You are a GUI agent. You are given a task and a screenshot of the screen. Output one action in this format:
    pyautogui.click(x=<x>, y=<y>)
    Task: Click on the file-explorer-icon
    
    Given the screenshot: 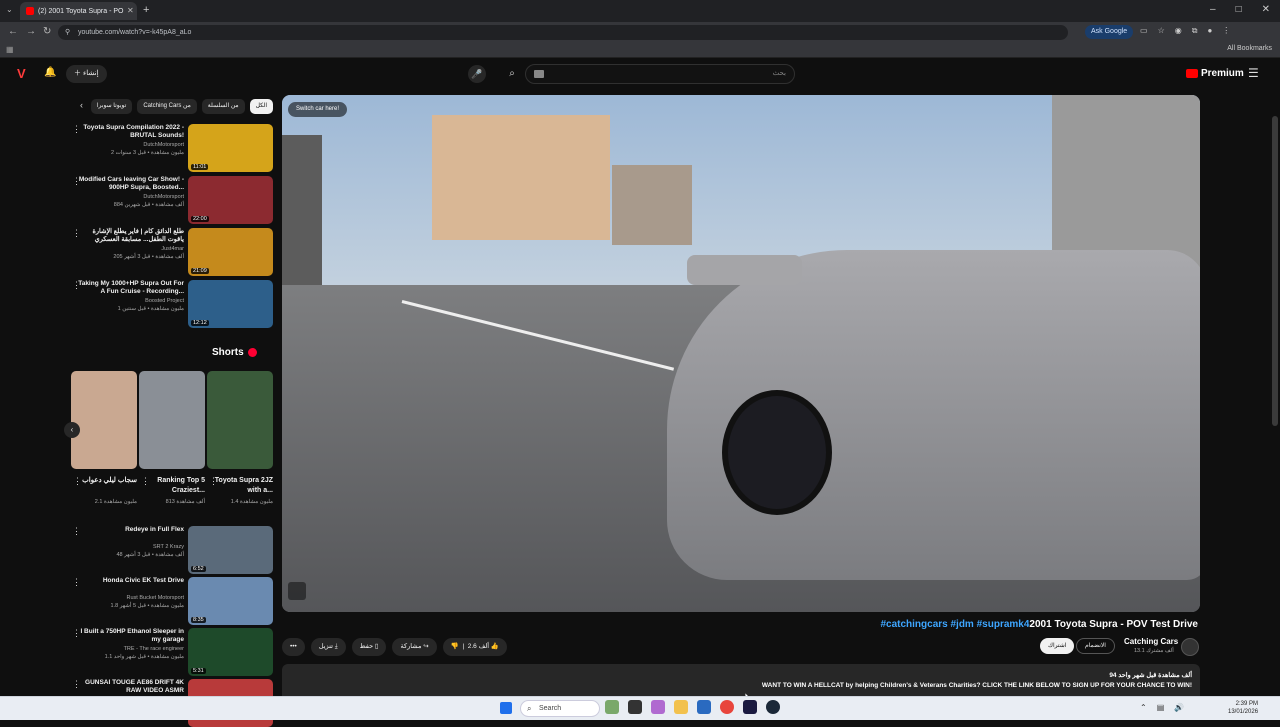 What is the action you would take?
    pyautogui.click(x=681, y=707)
    